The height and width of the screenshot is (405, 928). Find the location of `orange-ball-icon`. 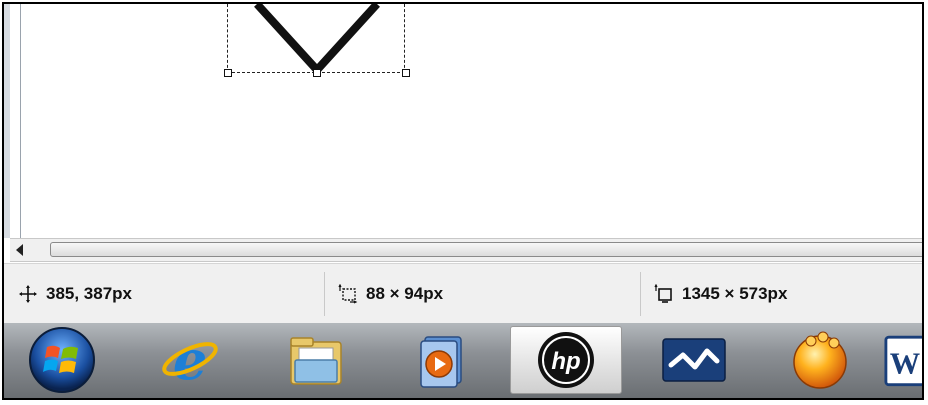

orange-ball-icon is located at coordinates (820, 360).